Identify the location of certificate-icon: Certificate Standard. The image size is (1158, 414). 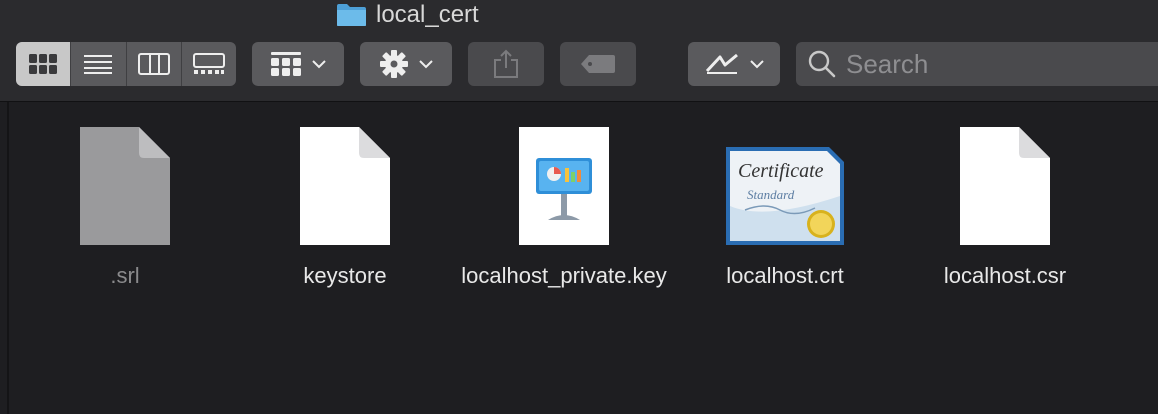
(785, 196).